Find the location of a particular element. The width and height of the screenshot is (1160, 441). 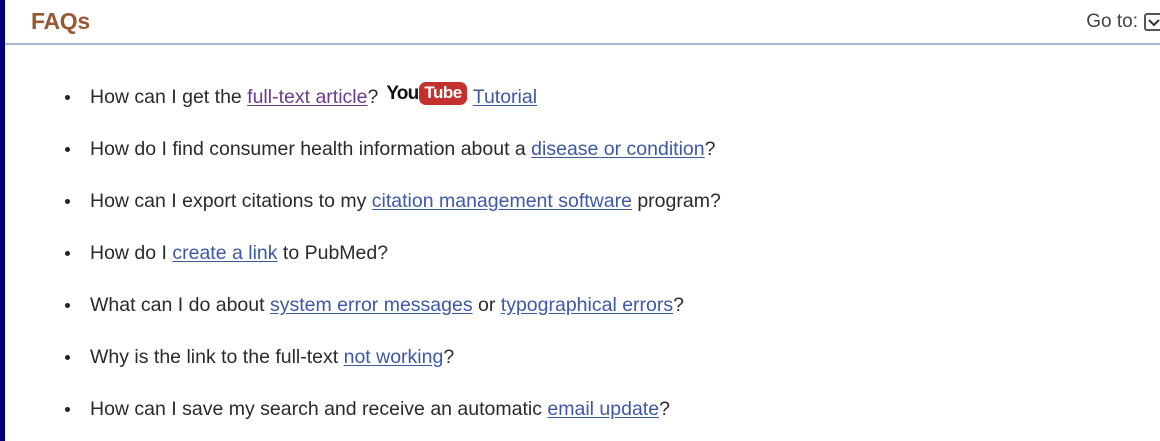

faq-text: What can I do about is located at coordinates (180, 305).